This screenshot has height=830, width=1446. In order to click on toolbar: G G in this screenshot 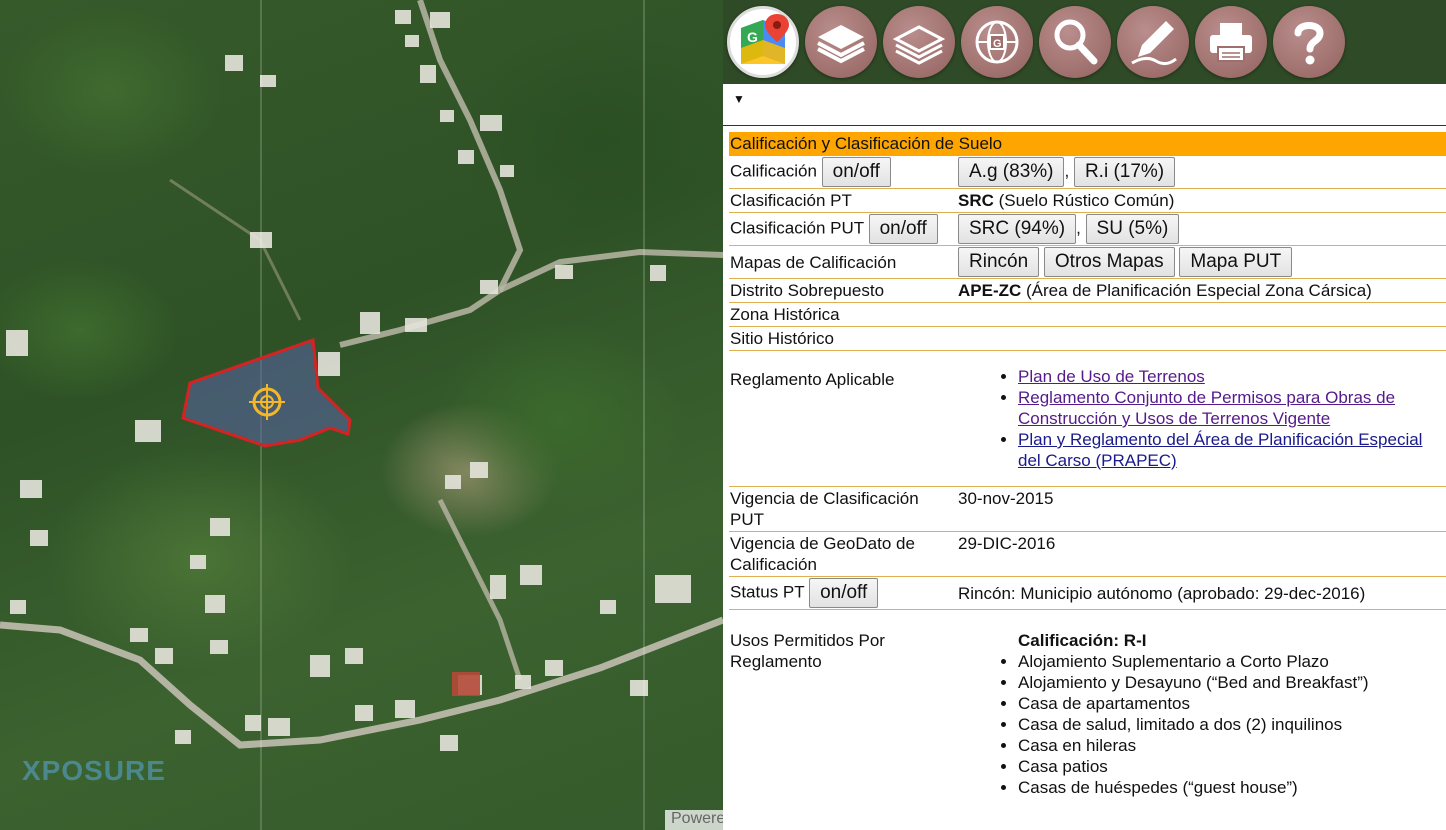, I will do `click(1084, 42)`.